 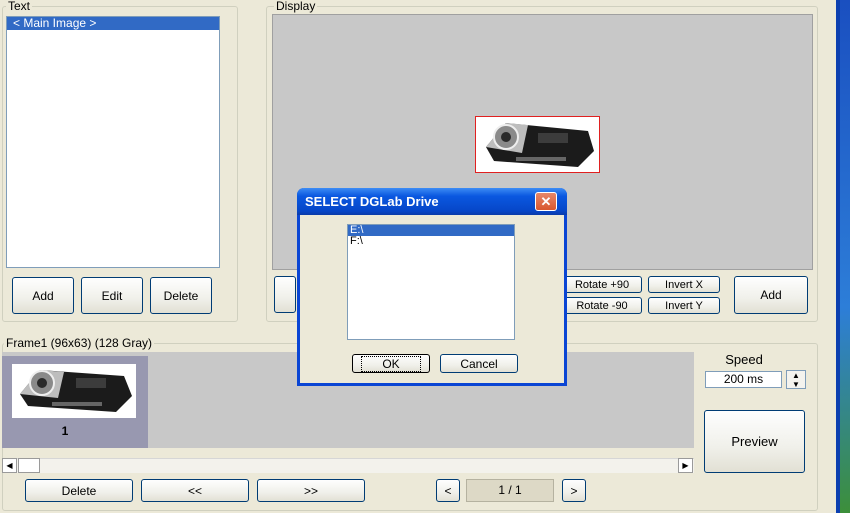 I want to click on speed-label: Speed, so click(x=744, y=359).